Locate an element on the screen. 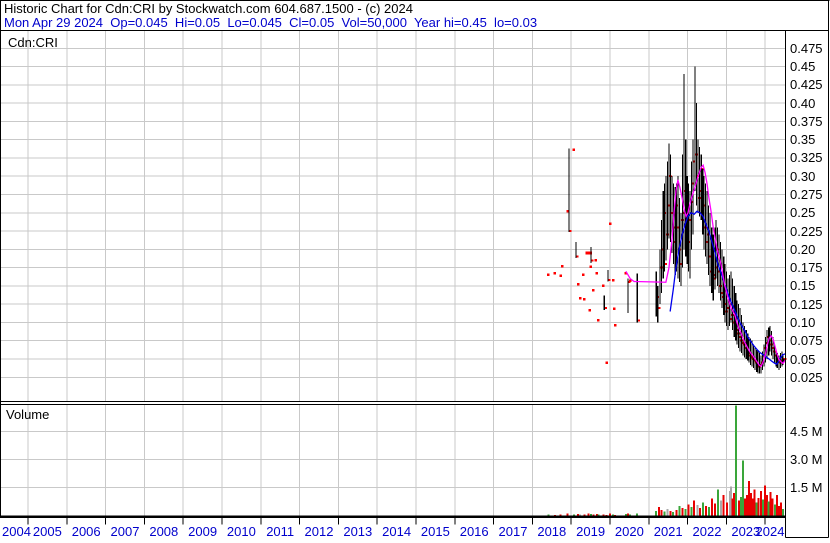 The height and width of the screenshot is (543, 830). price-axis-tick-label: 0.40 is located at coordinates (803, 103).